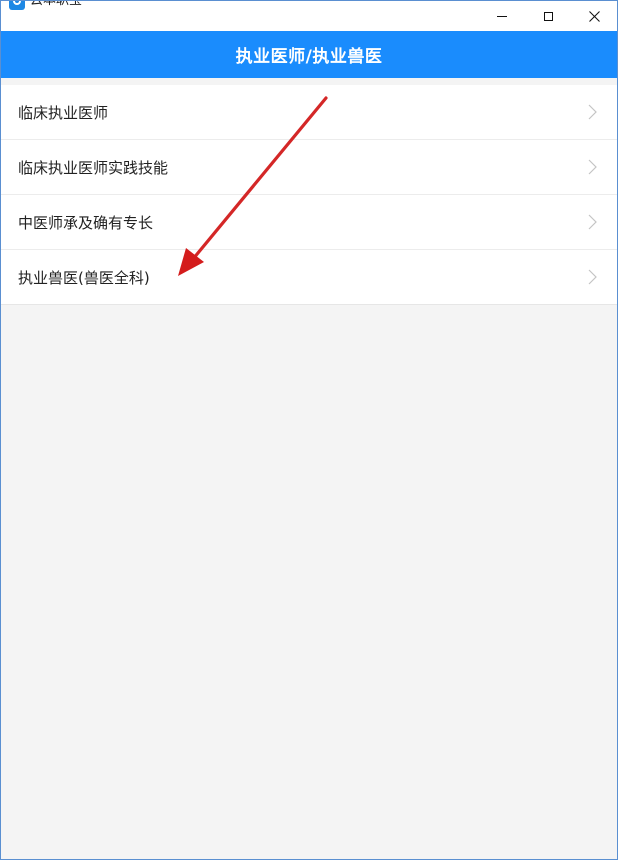 The width and height of the screenshot is (618, 860). I want to click on app-logo-icon, so click(17, 5).